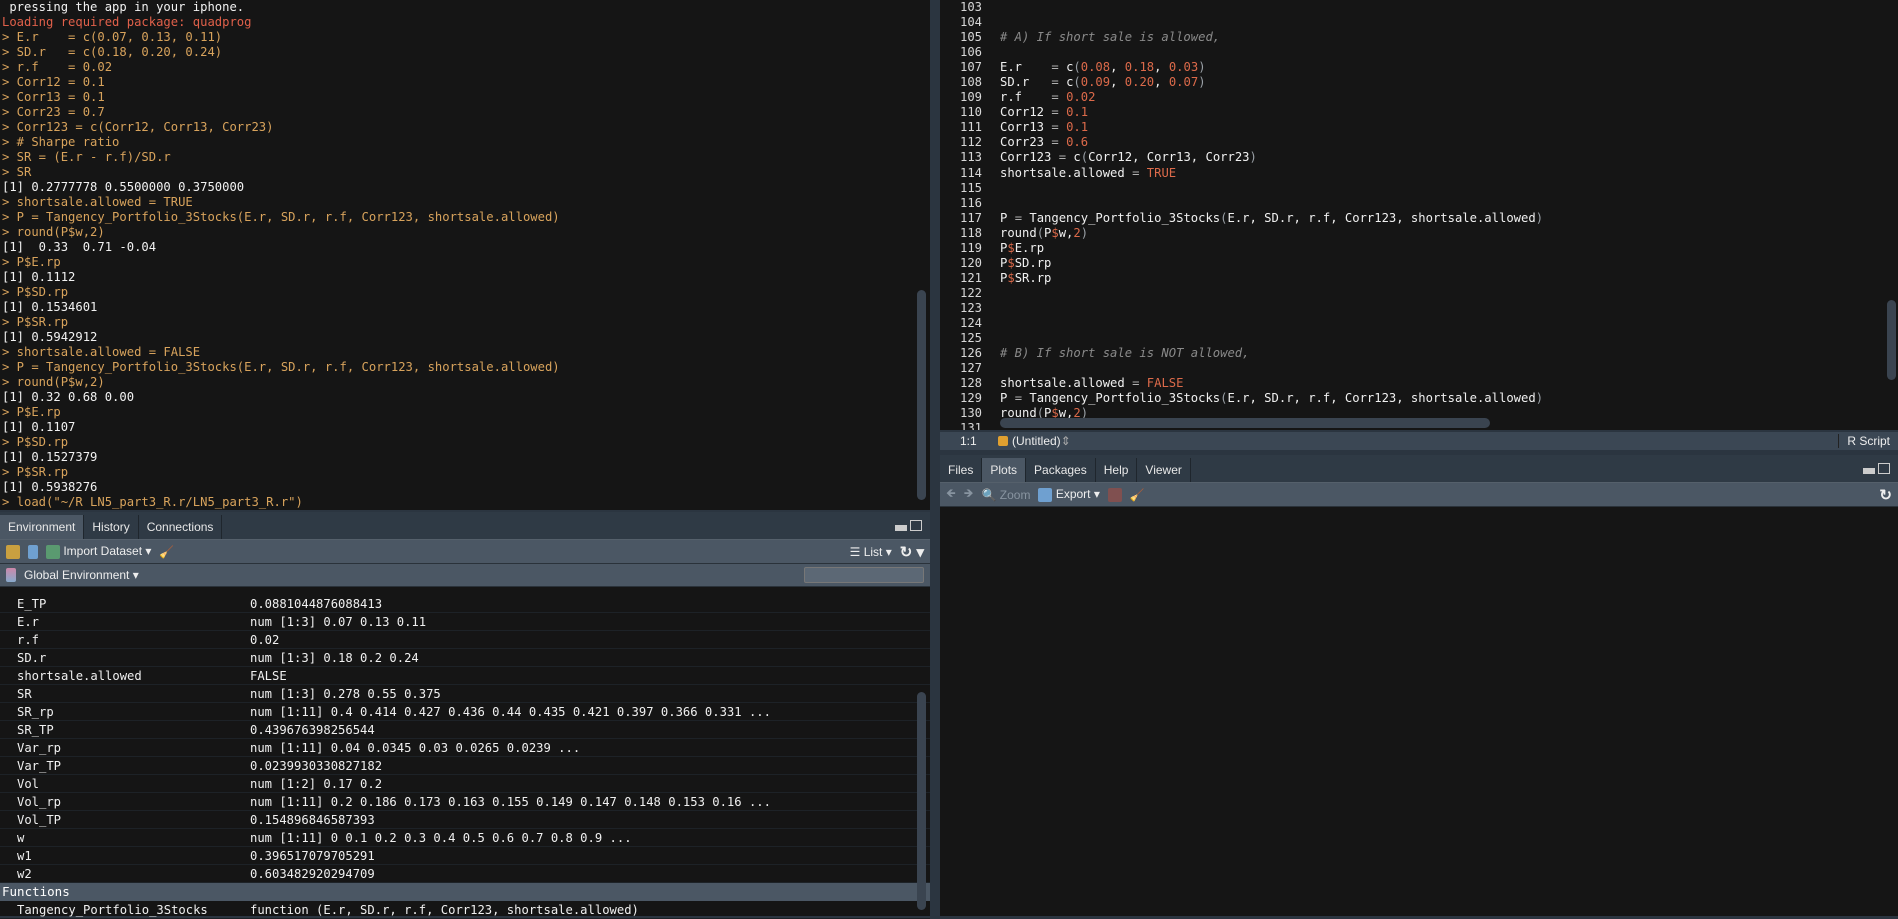 Image resolution: width=1898 pixels, height=919 pixels. What do you see at coordinates (1013, 248) in the screenshot?
I see `line-code: P$E.rp` at bounding box center [1013, 248].